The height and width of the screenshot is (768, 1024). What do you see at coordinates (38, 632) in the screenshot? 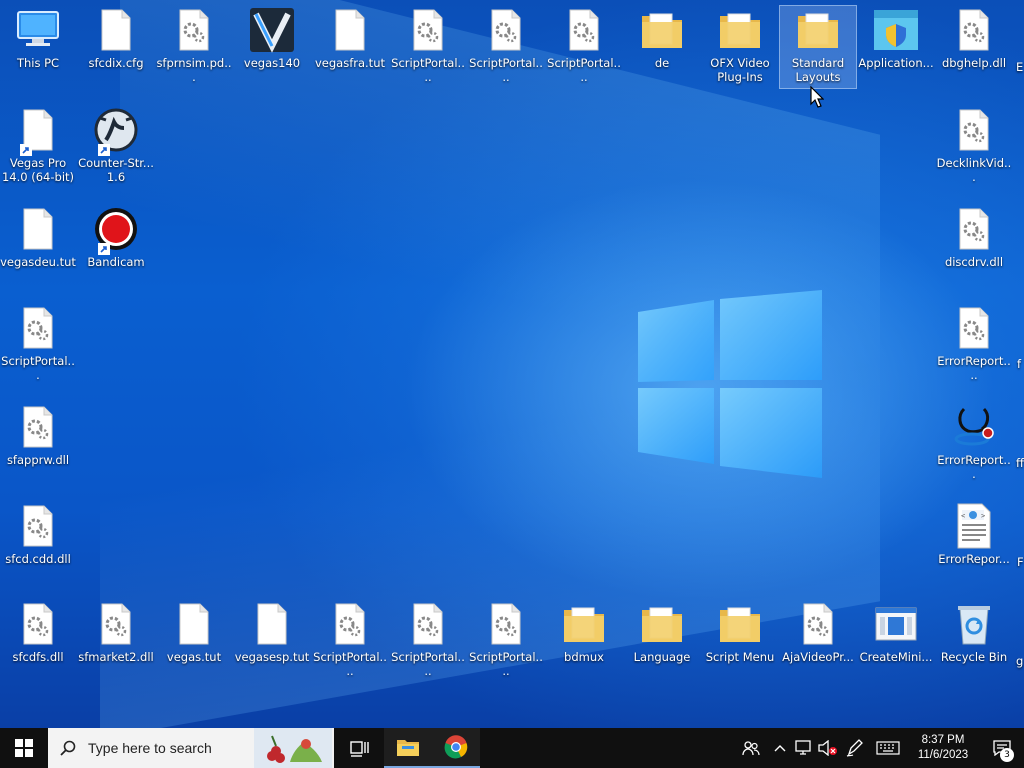
I see `desktop-icon-file: sfcdfs.dll` at bounding box center [38, 632].